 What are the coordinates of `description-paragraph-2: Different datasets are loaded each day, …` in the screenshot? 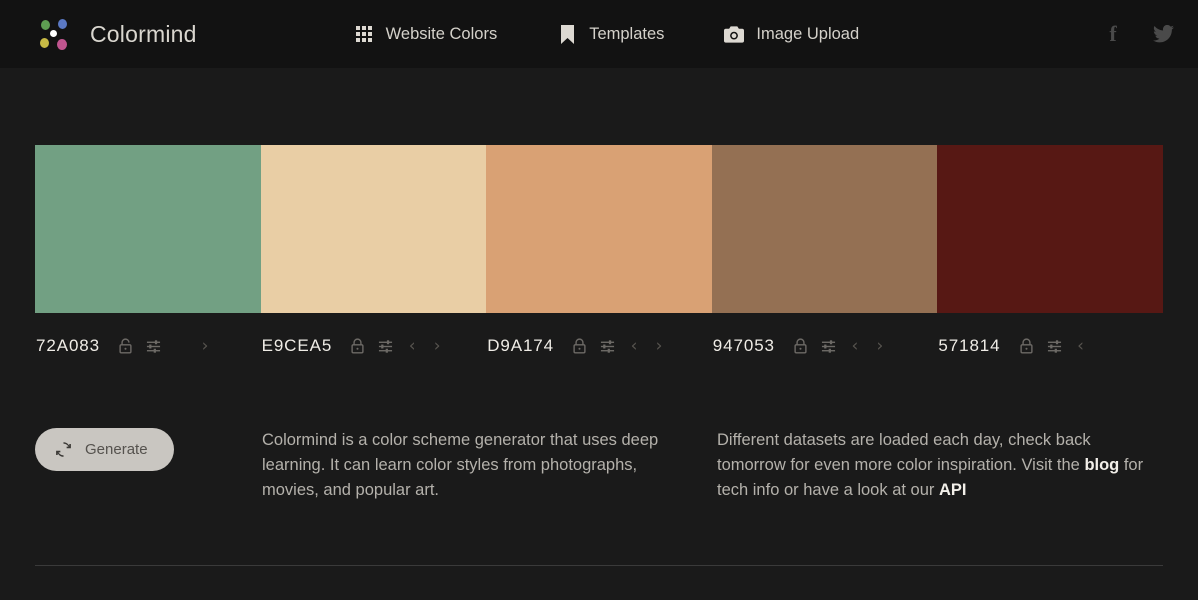 It's located at (940, 465).